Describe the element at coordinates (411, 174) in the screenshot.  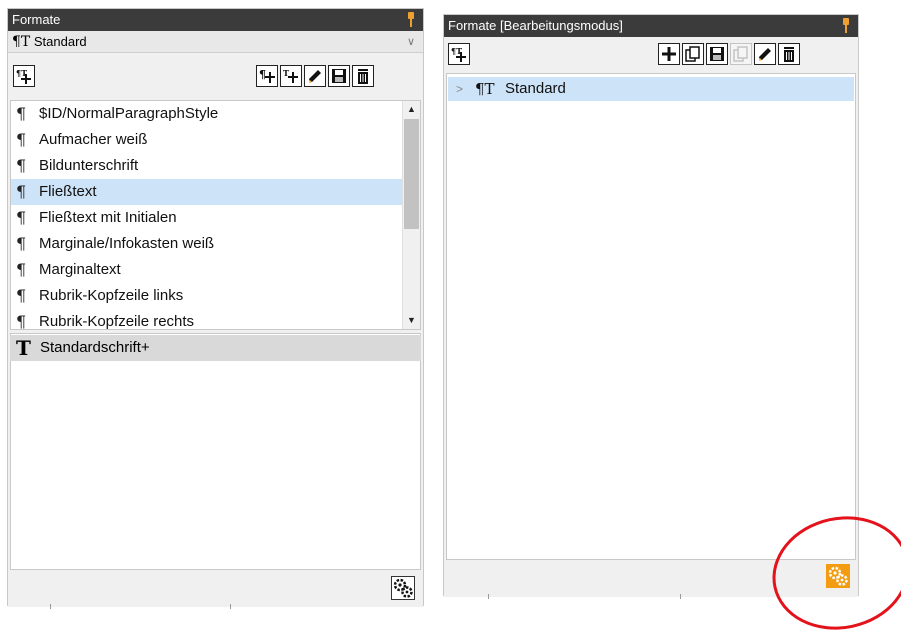
I see `scrollbar-thumb` at that location.